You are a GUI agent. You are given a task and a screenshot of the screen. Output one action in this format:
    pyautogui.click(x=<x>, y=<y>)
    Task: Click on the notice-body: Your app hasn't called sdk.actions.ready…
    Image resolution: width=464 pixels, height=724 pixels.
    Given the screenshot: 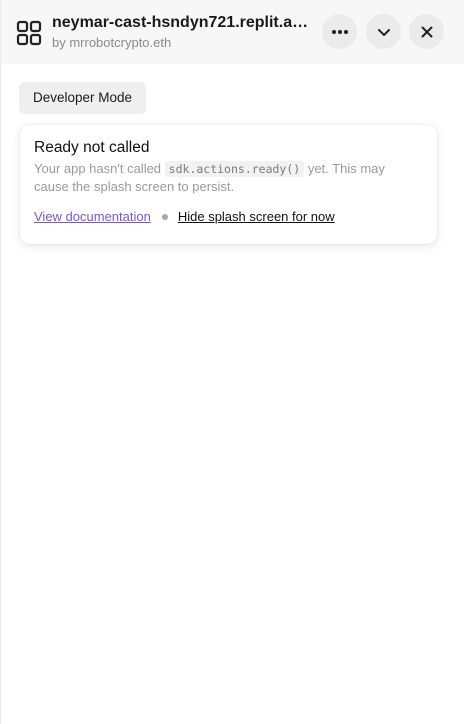 What is the action you would take?
    pyautogui.click(x=226, y=178)
    